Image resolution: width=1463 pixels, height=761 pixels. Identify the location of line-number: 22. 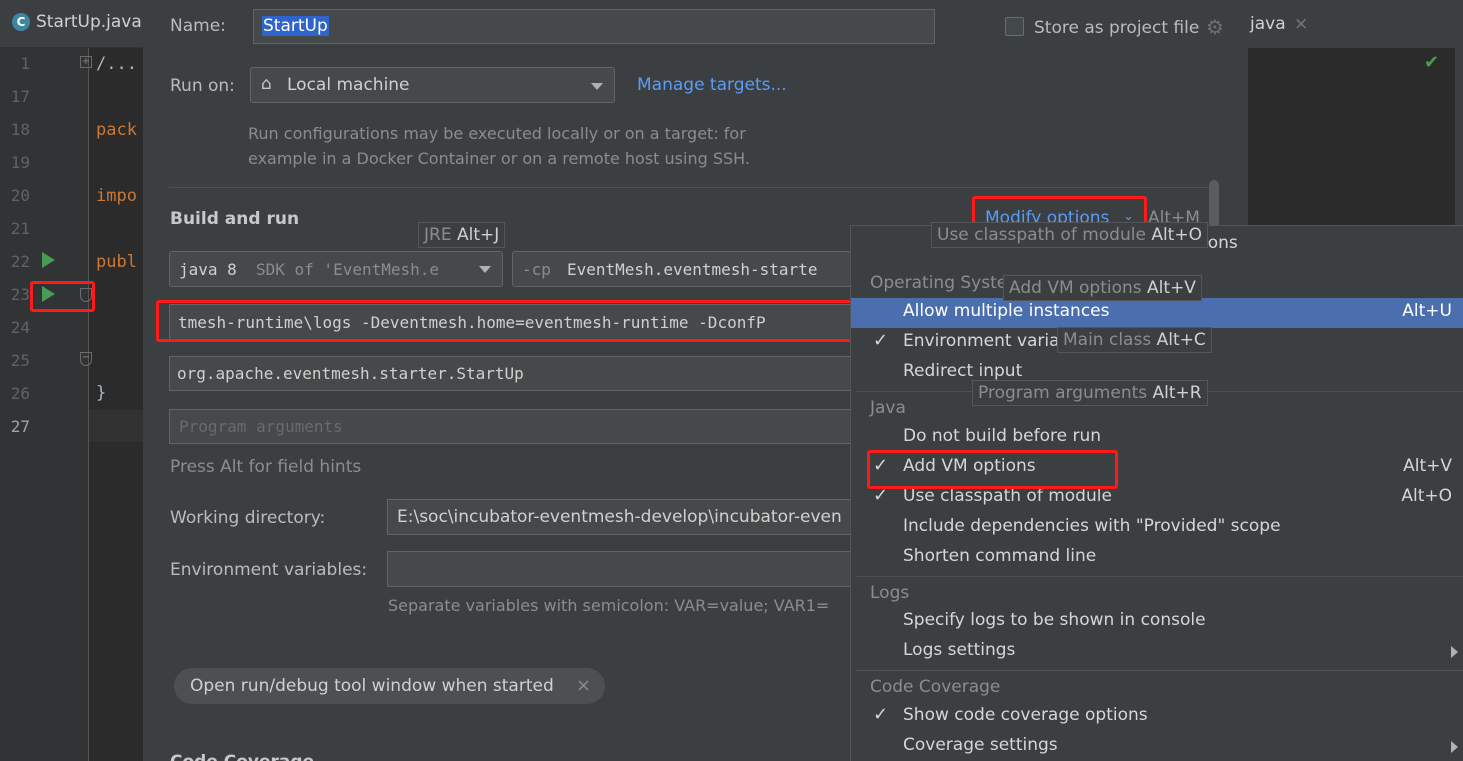
(20, 261).